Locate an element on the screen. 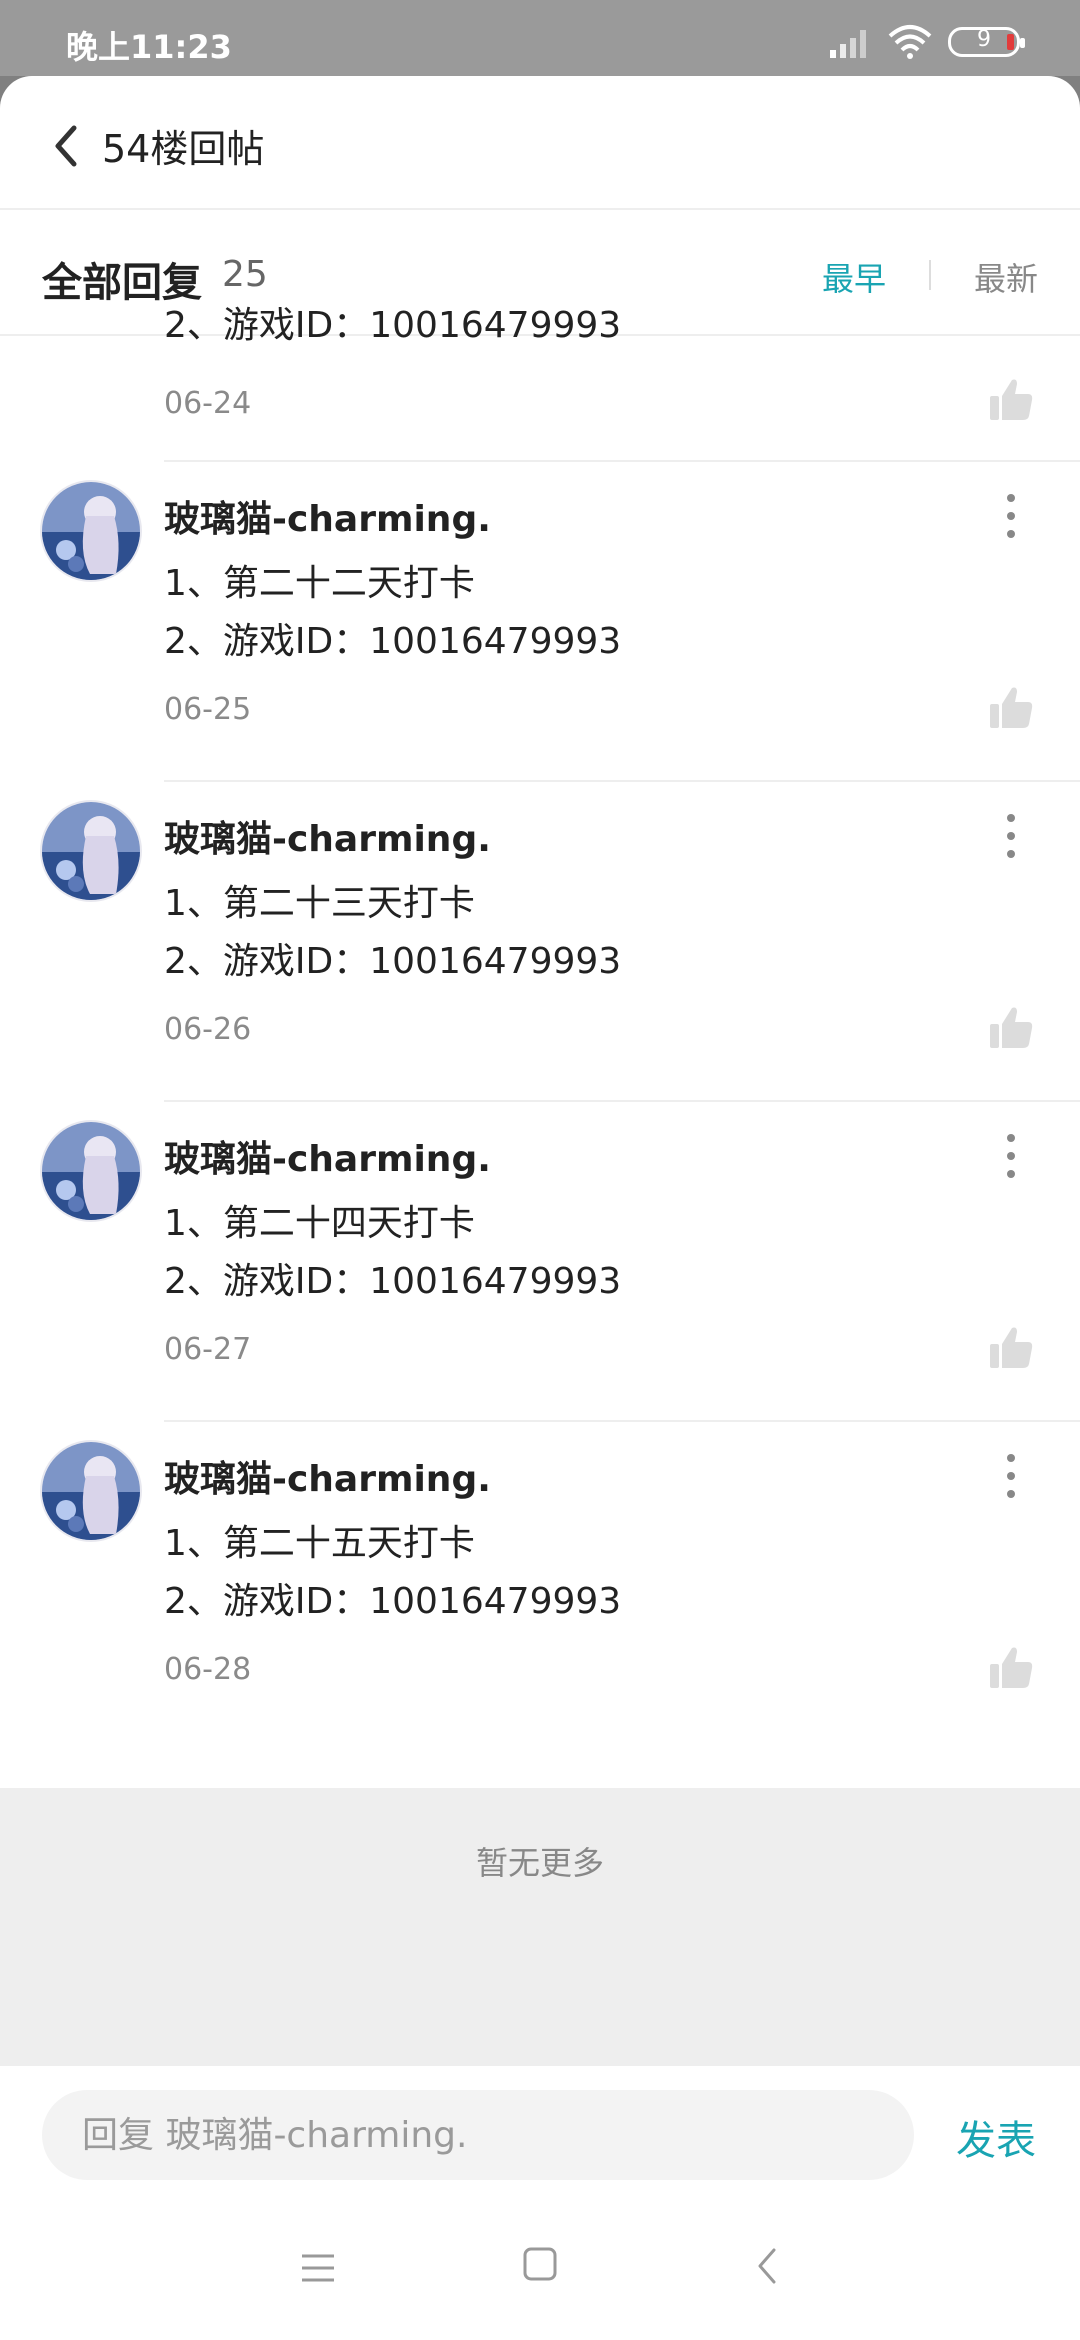 The height and width of the screenshot is (2340, 1080). system-nav-bar is located at coordinates (540, 2273).